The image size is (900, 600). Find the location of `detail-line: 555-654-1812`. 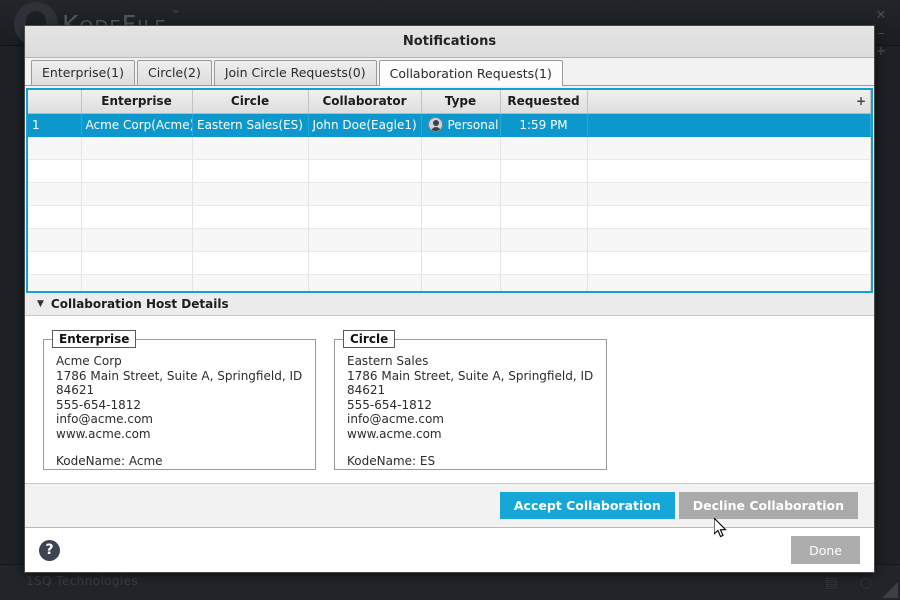

detail-line: 555-654-1812 is located at coordinates (99, 404).